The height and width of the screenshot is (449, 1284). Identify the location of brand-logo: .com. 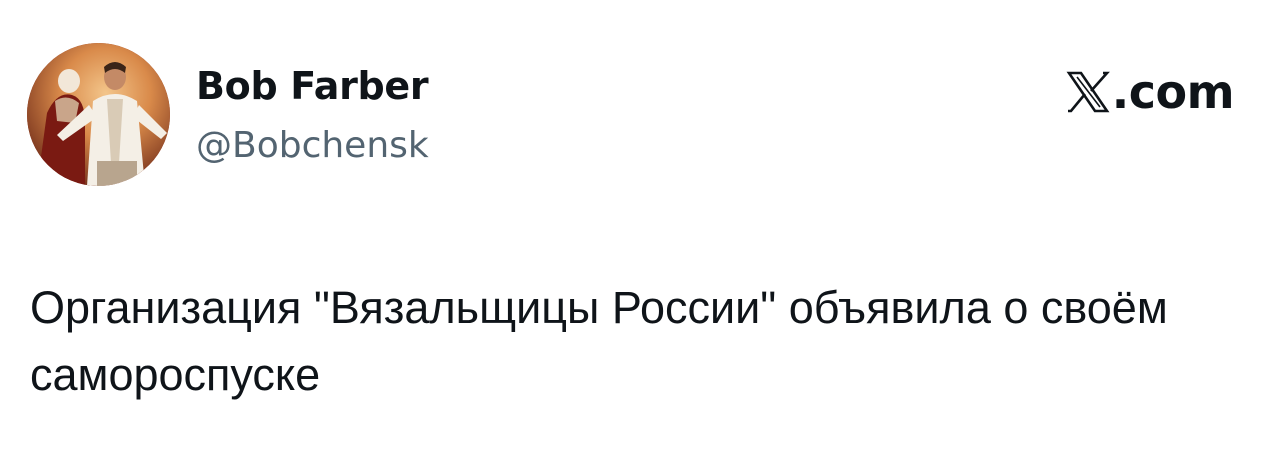
(1150, 92).